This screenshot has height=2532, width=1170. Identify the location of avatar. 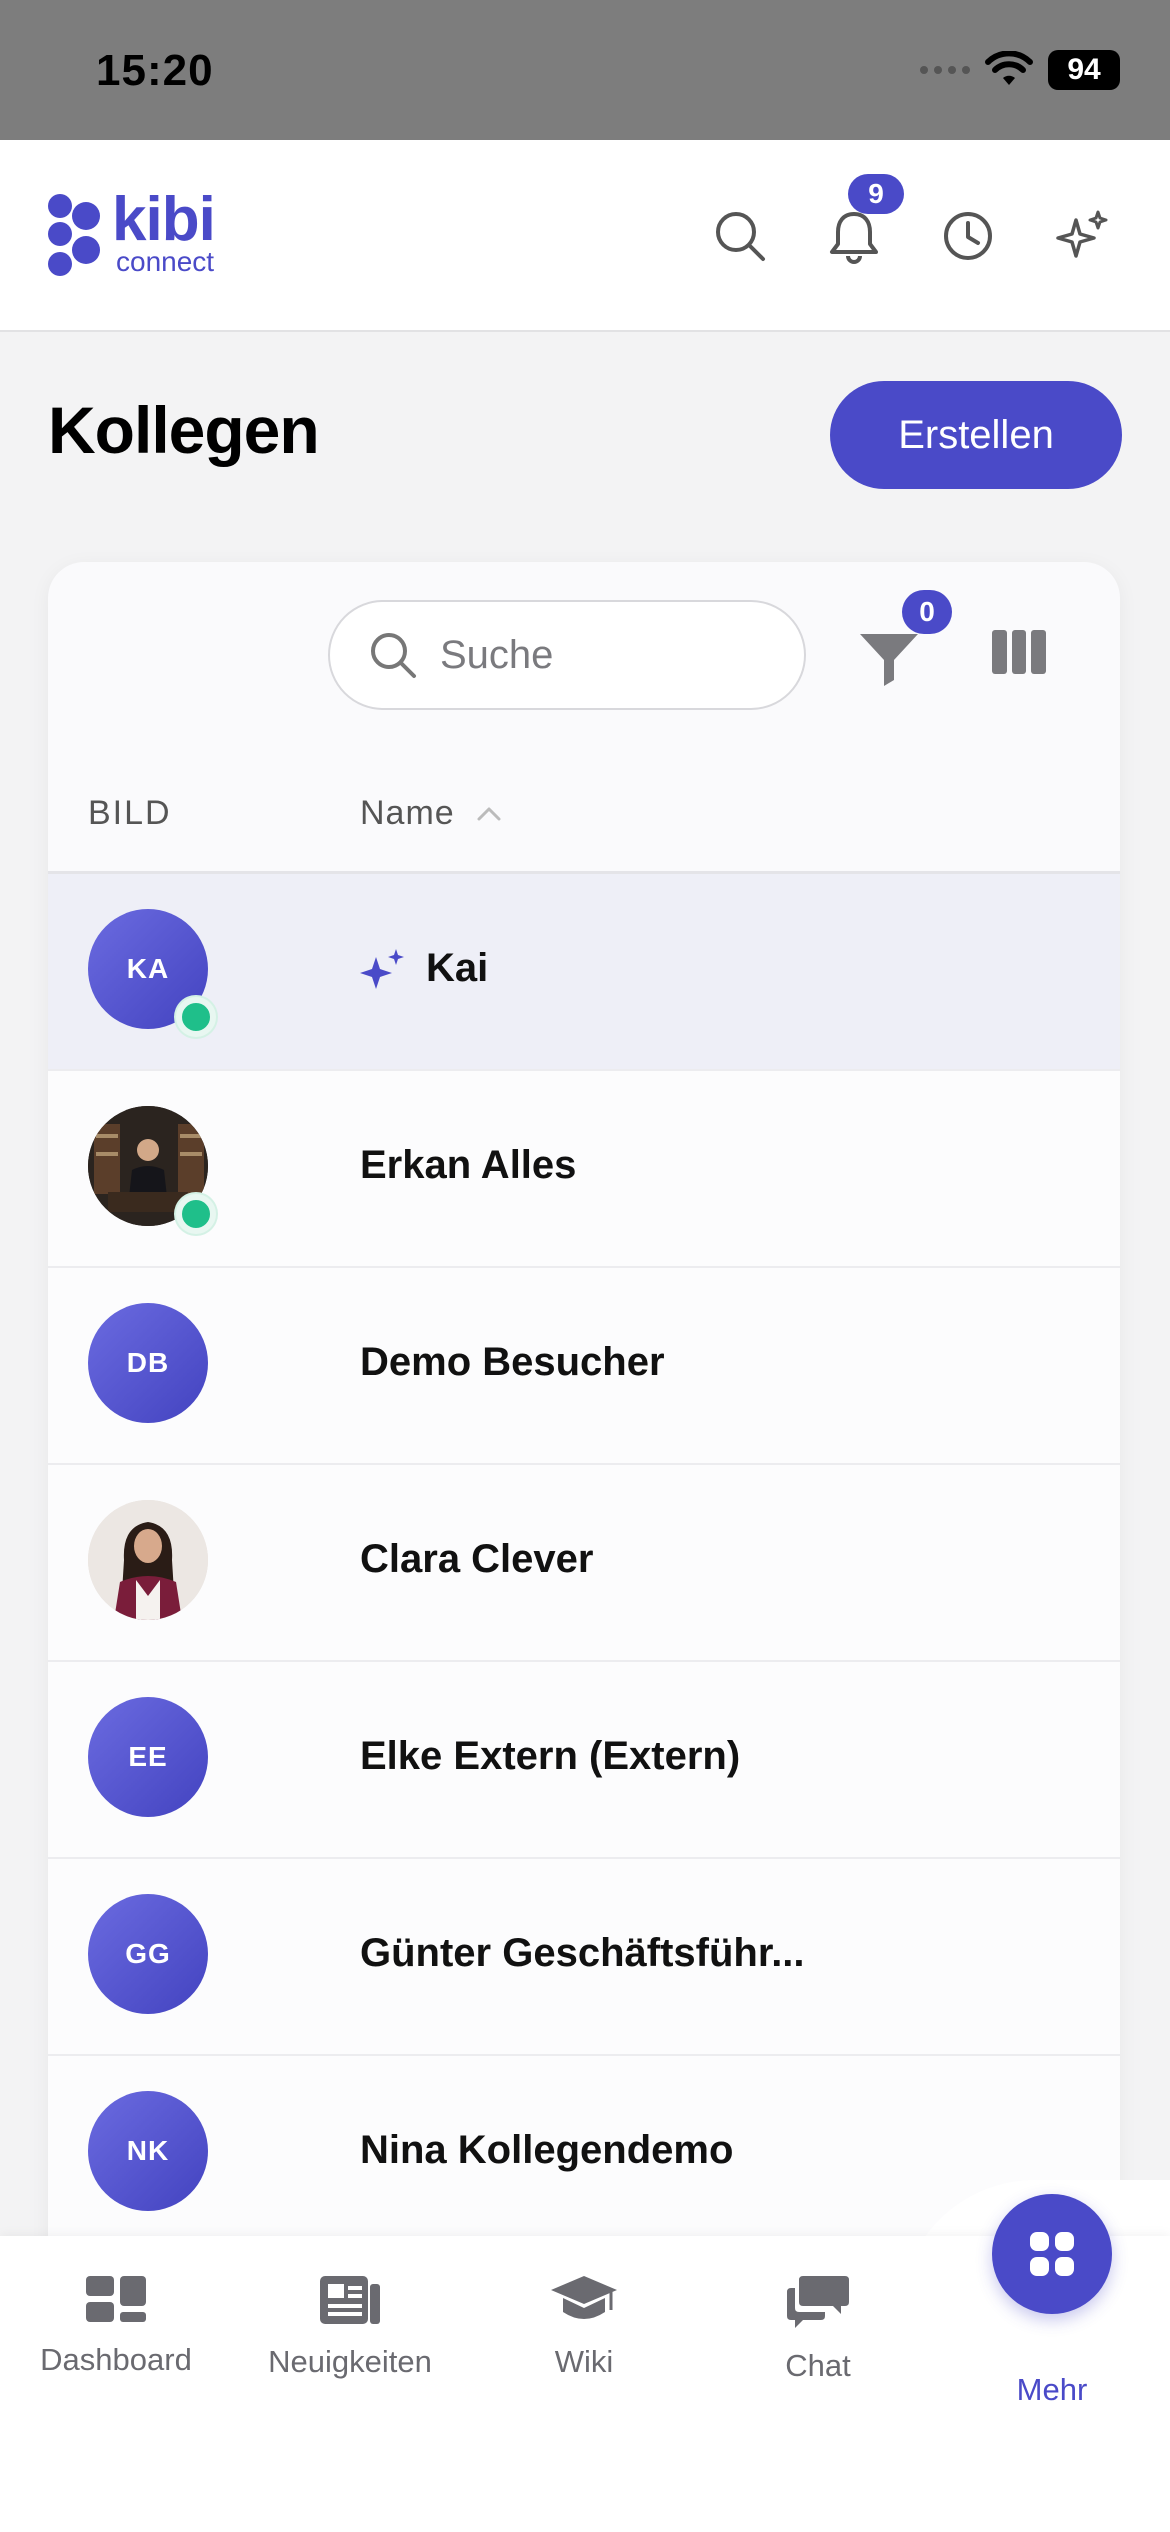
(148, 1560).